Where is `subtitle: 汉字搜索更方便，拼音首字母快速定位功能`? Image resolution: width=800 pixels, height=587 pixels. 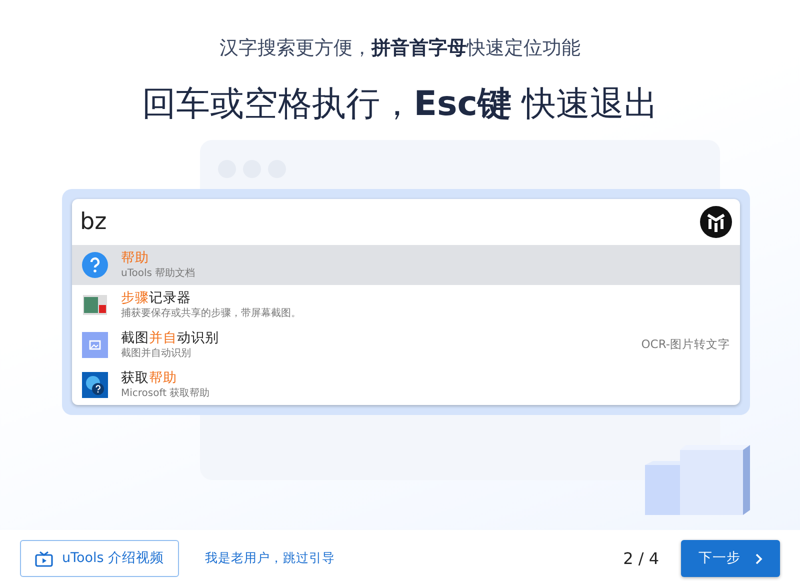
subtitle: 汉字搜索更方便，拼音首字母快速定位功能 is located at coordinates (400, 48).